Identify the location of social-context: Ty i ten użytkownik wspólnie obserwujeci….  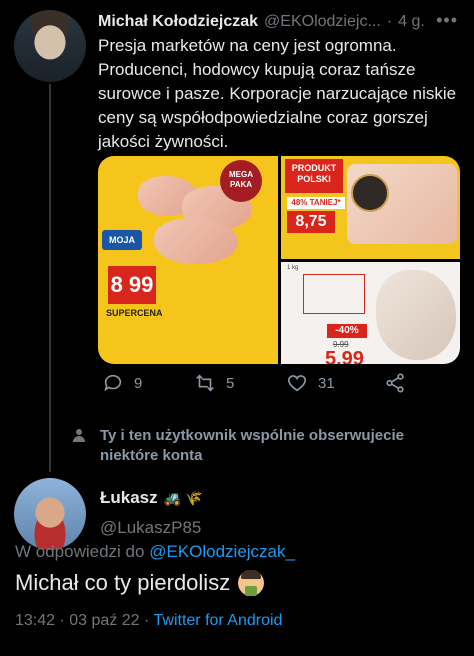
(252, 445).